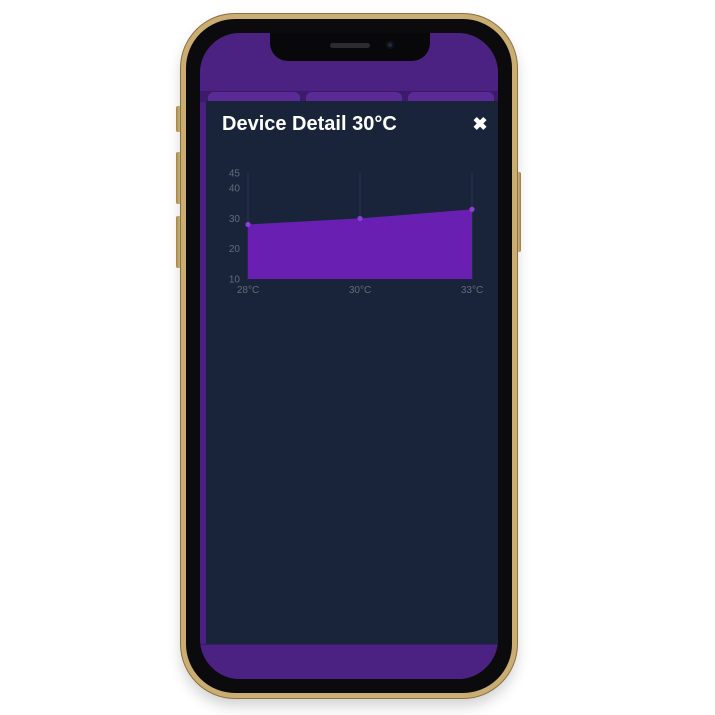 The image size is (715, 715). Describe the element at coordinates (235, 249) in the screenshot. I see `y-tick-label: 20` at that location.